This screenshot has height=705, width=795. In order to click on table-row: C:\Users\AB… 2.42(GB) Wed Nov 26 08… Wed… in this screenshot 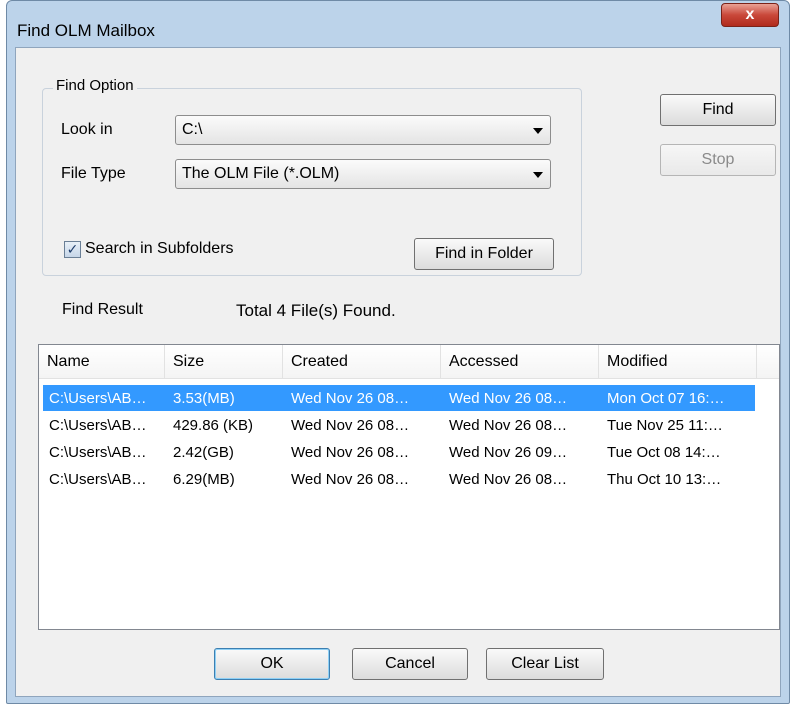, I will do `click(399, 452)`.